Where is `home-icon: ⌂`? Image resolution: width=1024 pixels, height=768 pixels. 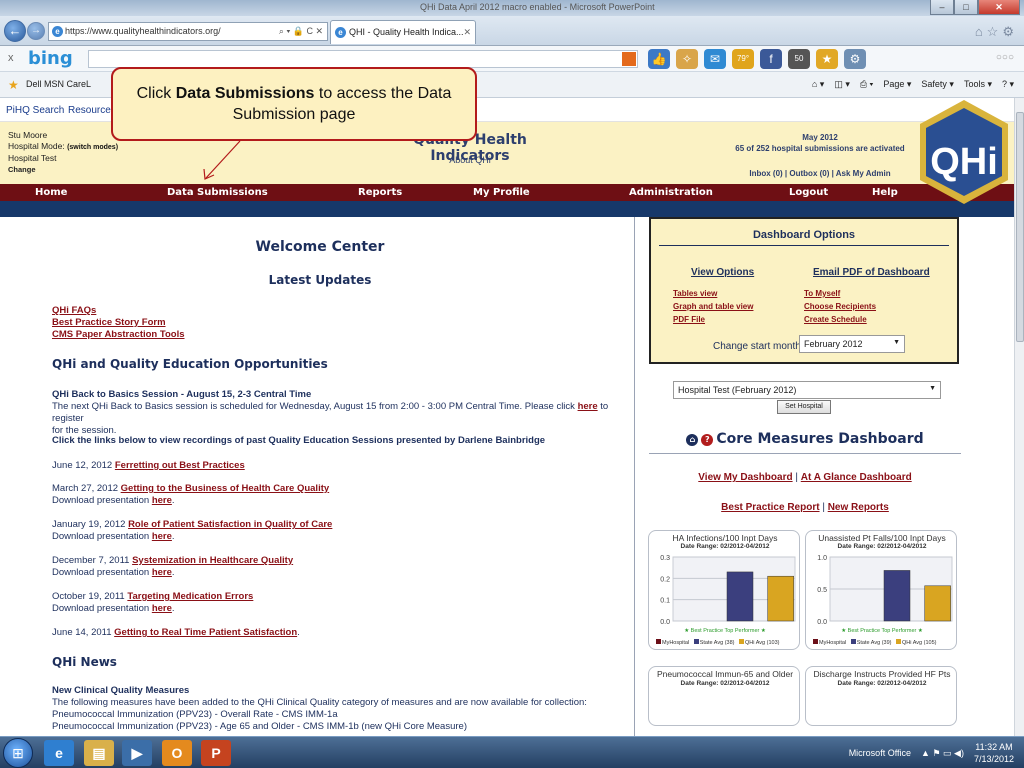
home-icon: ⌂ is located at coordinates (692, 440).